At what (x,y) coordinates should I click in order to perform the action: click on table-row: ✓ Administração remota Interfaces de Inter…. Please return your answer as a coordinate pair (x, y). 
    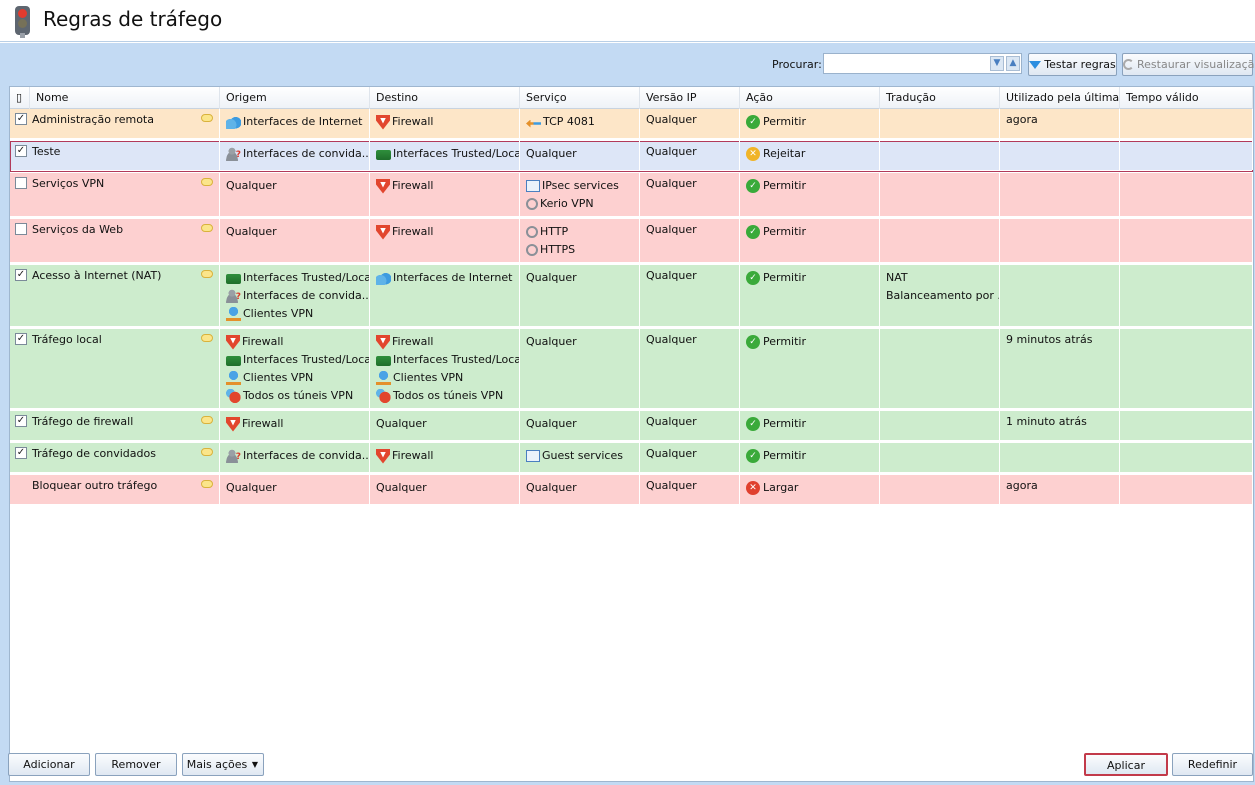
    Looking at the image, I should click on (631, 124).